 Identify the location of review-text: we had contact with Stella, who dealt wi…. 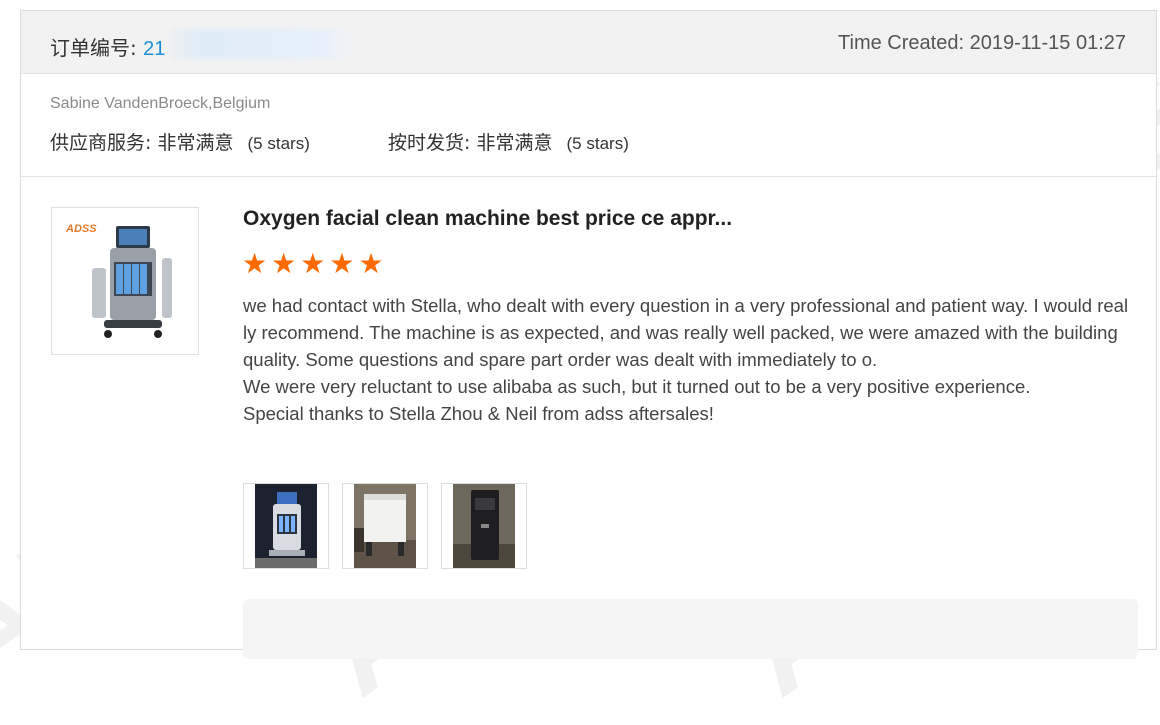
(686, 359).